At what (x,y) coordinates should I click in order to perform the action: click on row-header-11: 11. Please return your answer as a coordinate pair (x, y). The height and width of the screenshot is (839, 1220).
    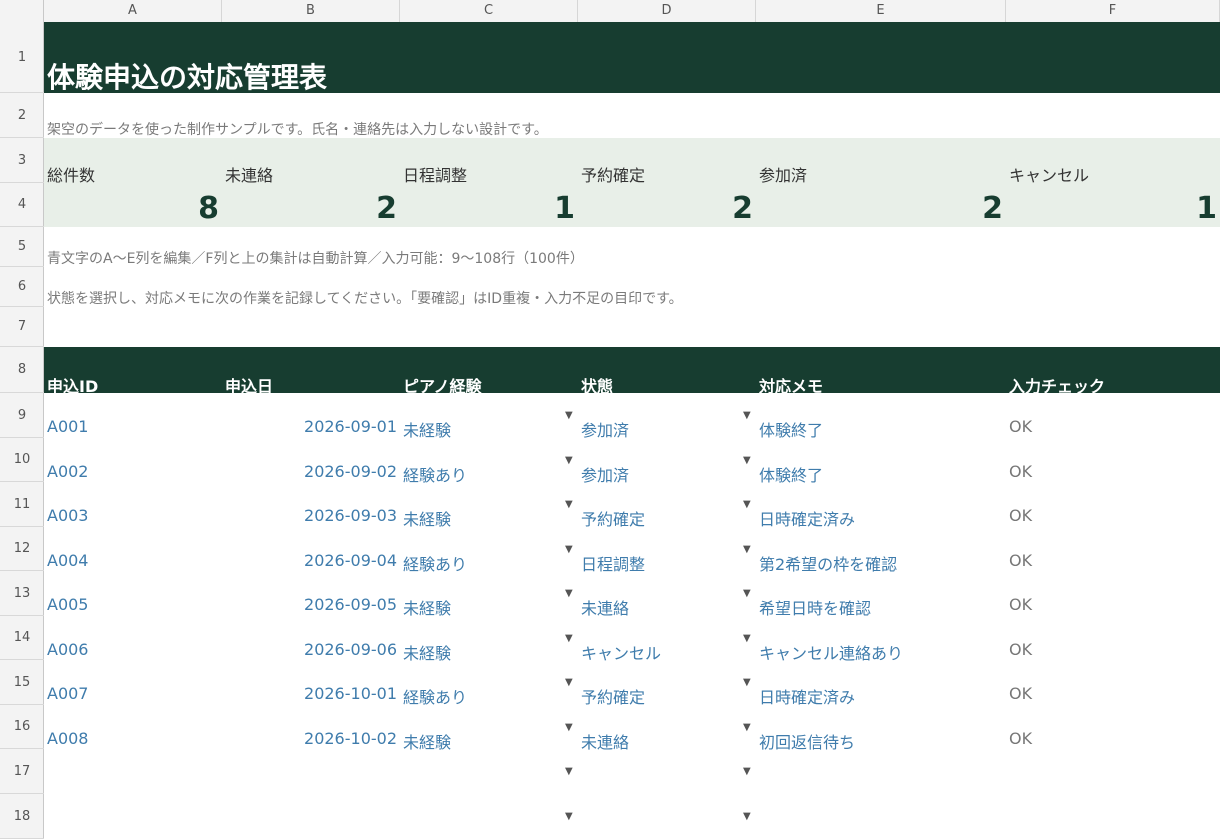
    Looking at the image, I should click on (22, 504).